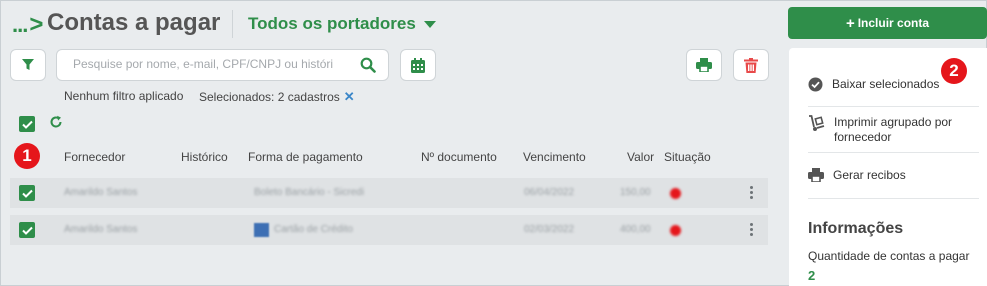 Image resolution: width=987 pixels, height=286 pixels. Describe the element at coordinates (850, 23) in the screenshot. I see `plus-icon: +` at that location.